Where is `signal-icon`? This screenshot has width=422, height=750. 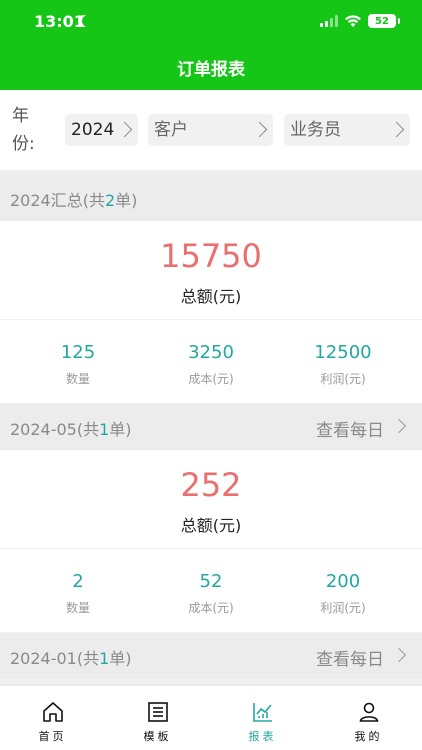 signal-icon is located at coordinates (329, 21).